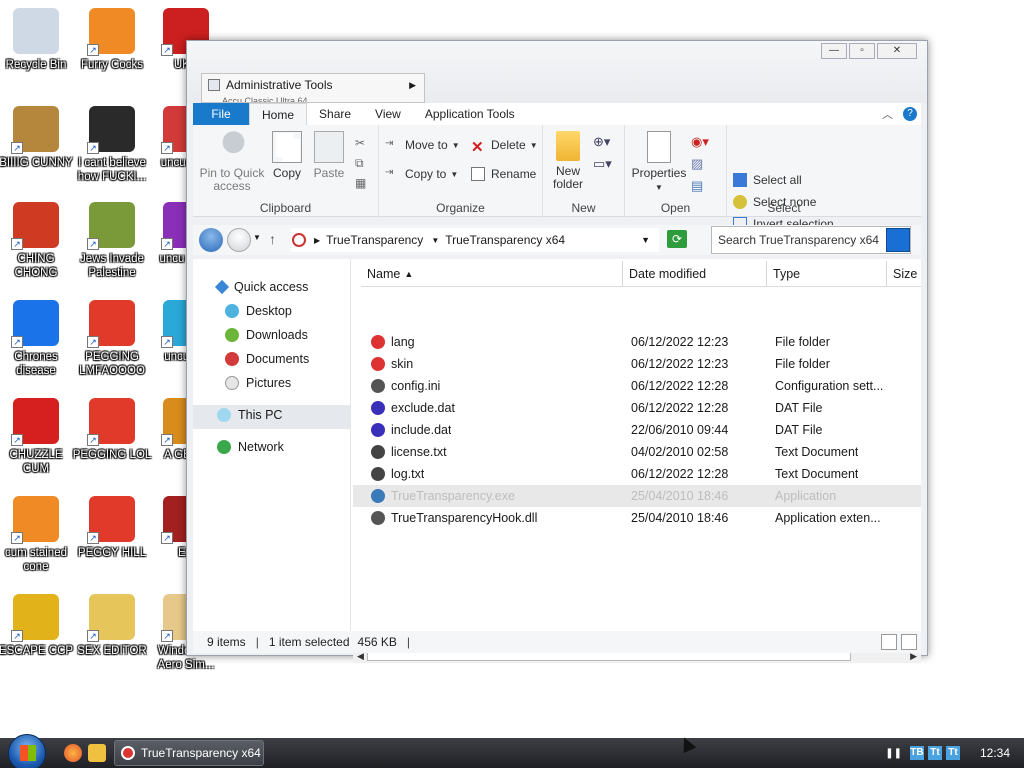  Describe the element at coordinates (637, 474) in the screenshot. I see `file-row: log.txt 06/12/2022 12:28 Text Document` at that location.